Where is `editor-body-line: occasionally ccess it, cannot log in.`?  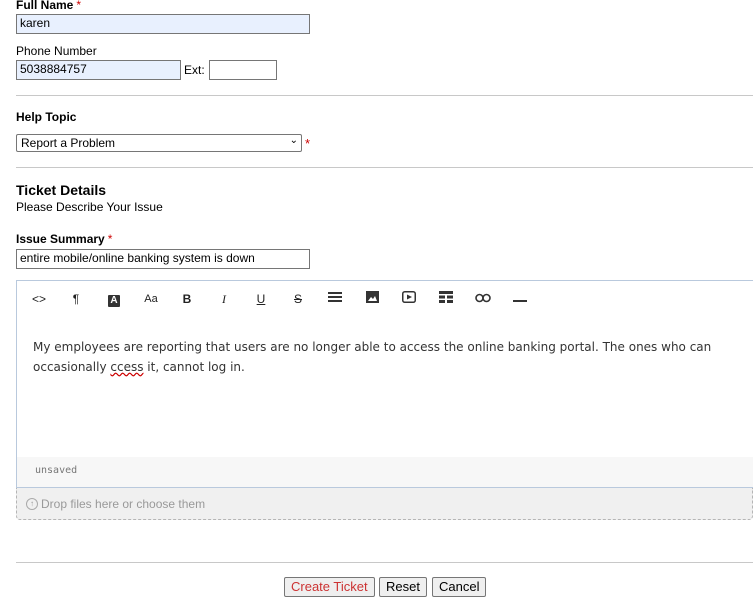
editor-body-line: occasionally ccess it, cannot log in. is located at coordinates (373, 367).